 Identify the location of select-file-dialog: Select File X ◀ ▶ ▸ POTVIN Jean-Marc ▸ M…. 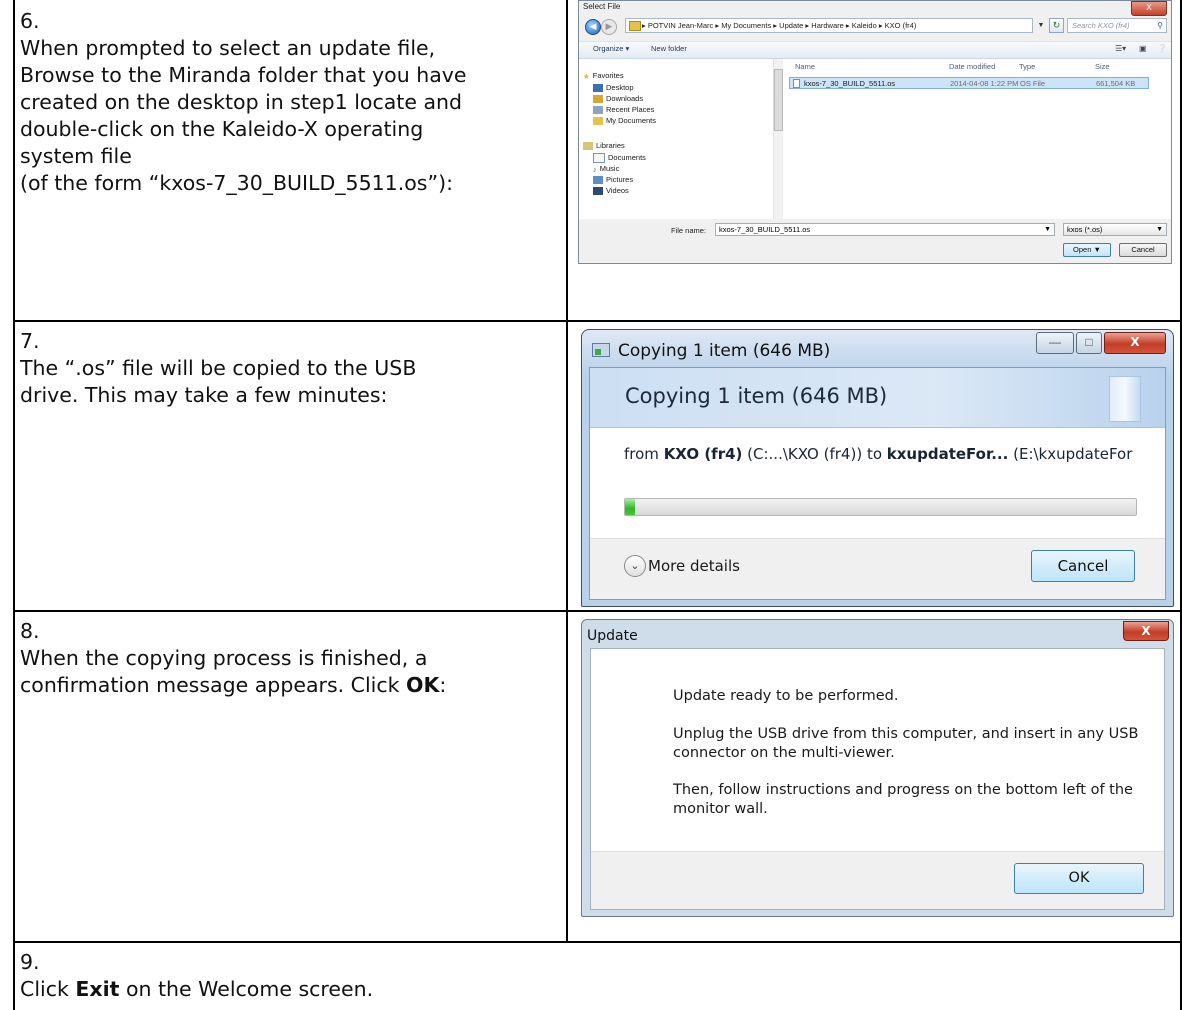
(875, 132).